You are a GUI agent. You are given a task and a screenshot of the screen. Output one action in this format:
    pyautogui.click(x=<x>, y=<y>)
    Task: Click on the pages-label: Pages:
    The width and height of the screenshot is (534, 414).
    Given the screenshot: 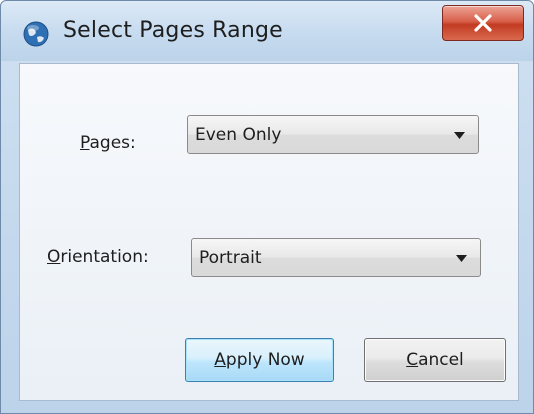 What is the action you would take?
    pyautogui.click(x=108, y=143)
    